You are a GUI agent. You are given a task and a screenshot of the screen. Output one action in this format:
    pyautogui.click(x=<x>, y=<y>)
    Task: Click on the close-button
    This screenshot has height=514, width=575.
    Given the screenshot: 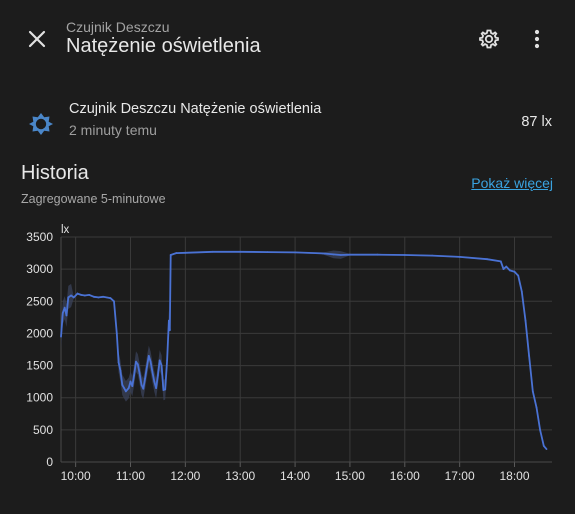 What is the action you would take?
    pyautogui.click(x=37, y=39)
    